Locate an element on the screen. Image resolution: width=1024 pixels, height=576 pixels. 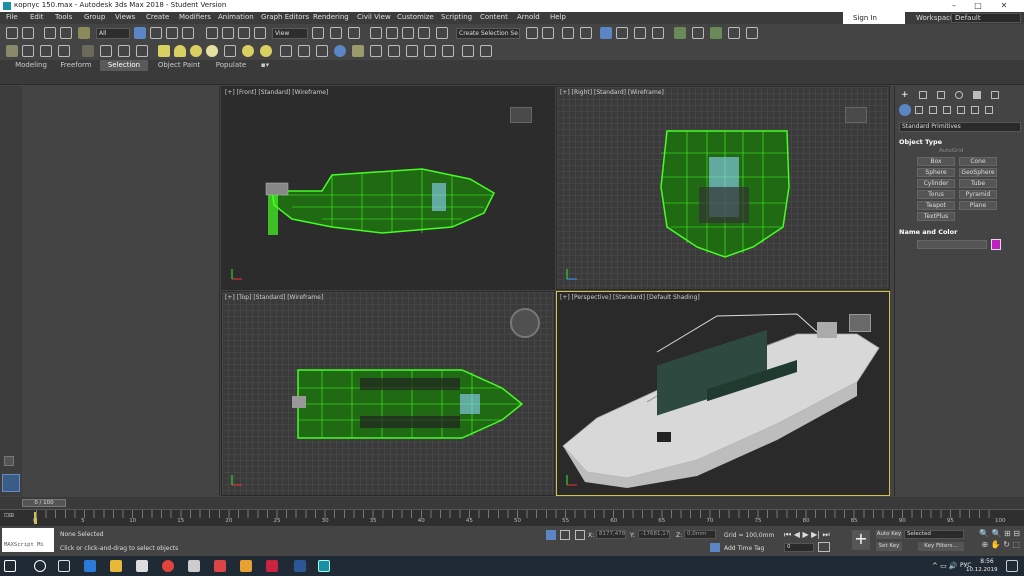
edit-named-selection-icon is located at coordinates (442, 33).